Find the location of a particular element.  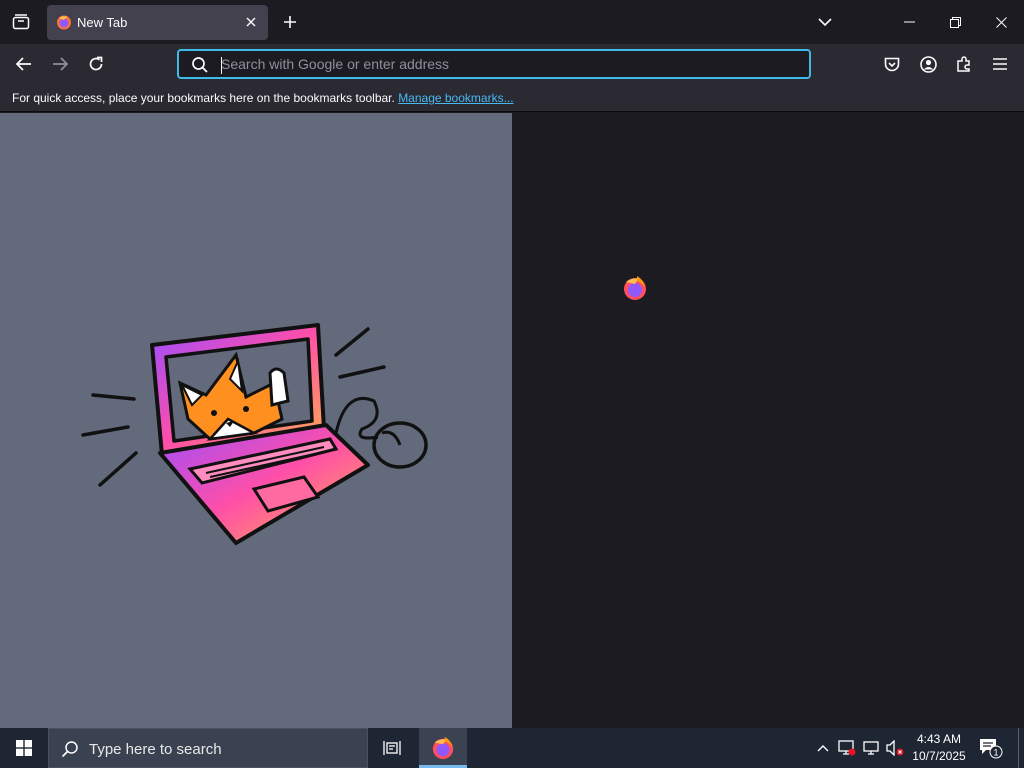

clock-date: 10/7/2025 is located at coordinates (939, 756).